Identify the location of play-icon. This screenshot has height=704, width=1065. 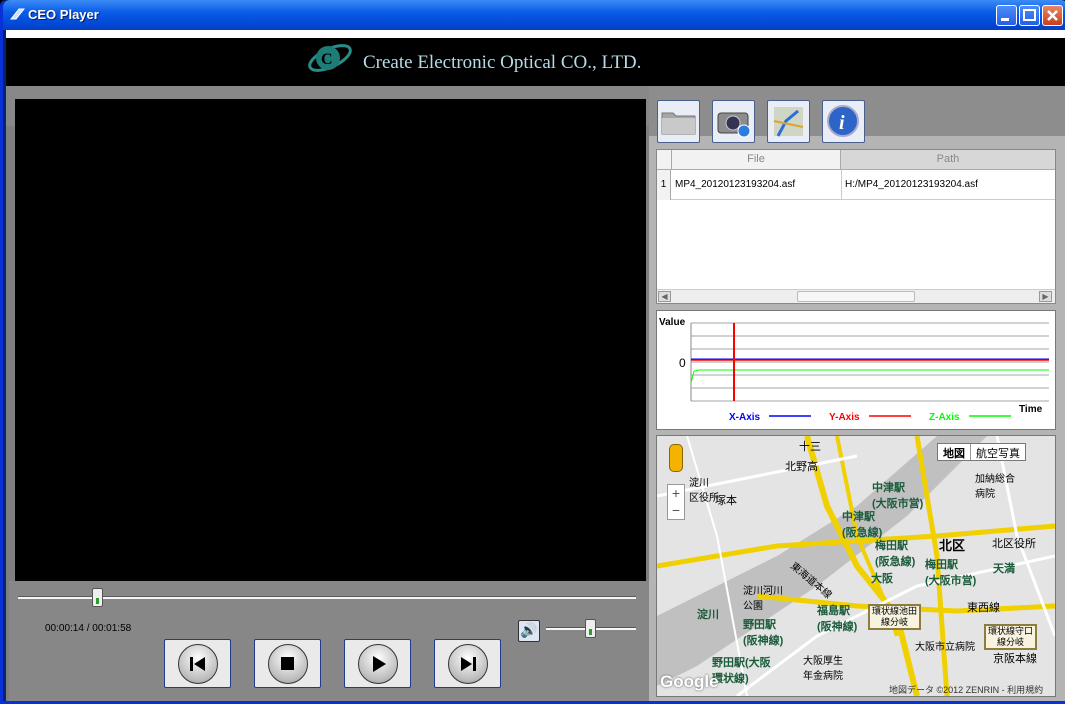
(379, 664).